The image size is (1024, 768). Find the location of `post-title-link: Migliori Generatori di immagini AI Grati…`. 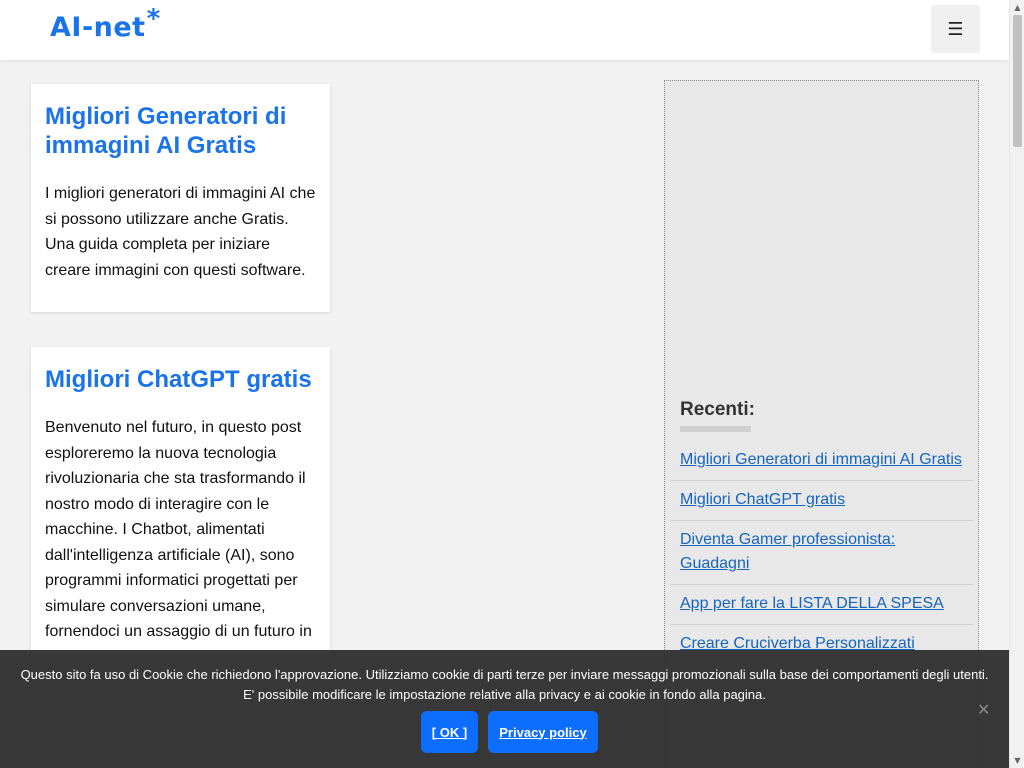

post-title-link: Migliori Generatori di immagini AI Grati… is located at coordinates (180, 131).